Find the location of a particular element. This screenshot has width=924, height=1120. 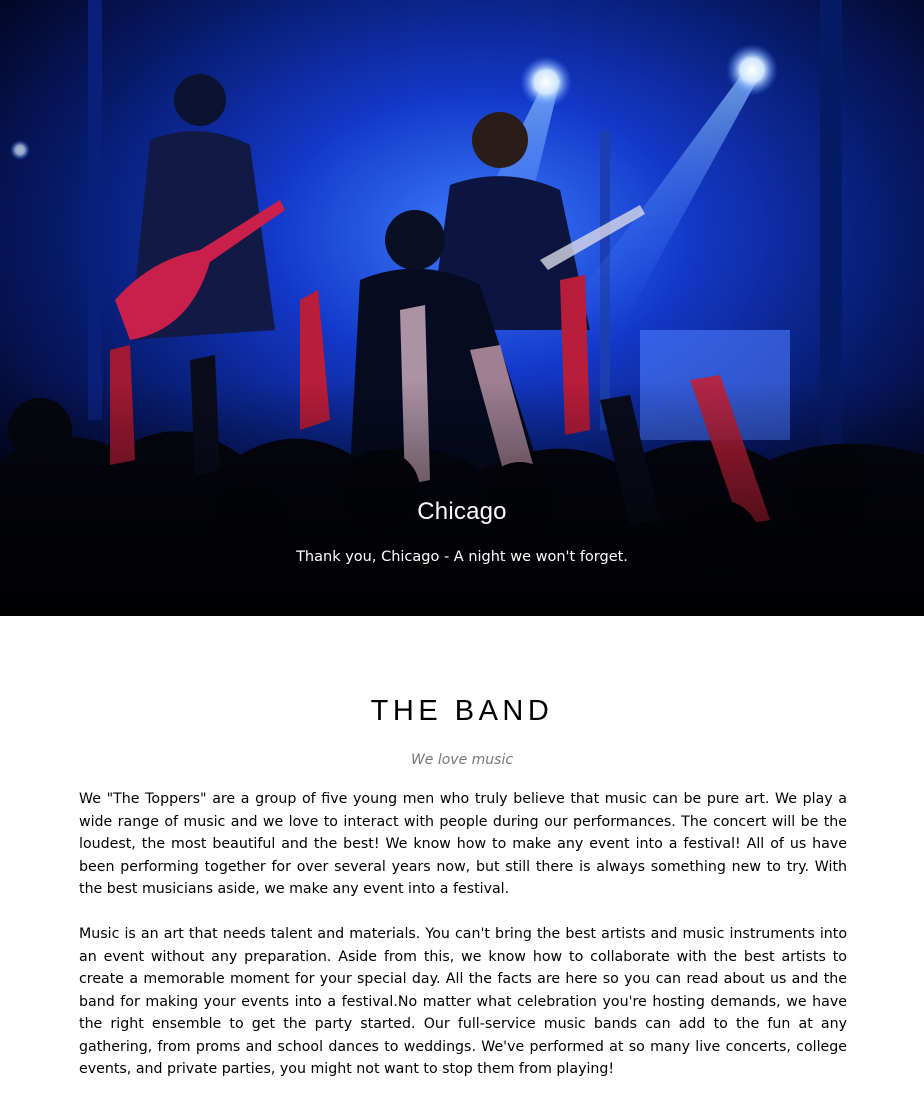

band-subtitle: We love music is located at coordinates (462, 760).